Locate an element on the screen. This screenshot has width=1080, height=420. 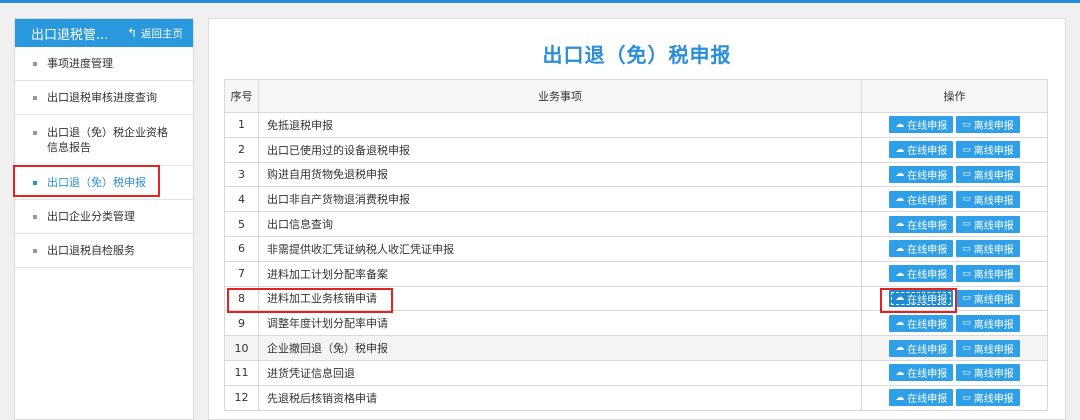
return-home-label: 返回主页 is located at coordinates (162, 33).